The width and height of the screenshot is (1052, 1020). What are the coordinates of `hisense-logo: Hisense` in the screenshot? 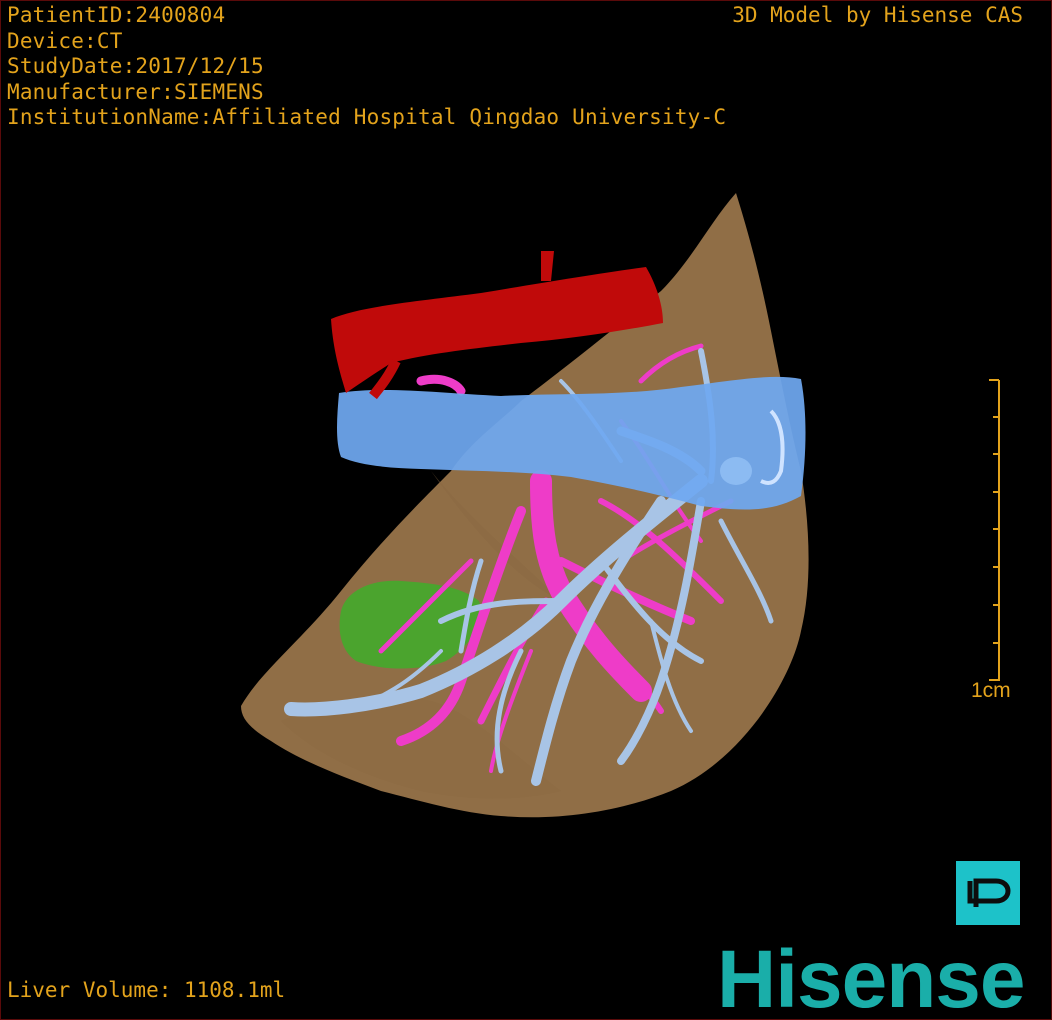 It's located at (871, 977).